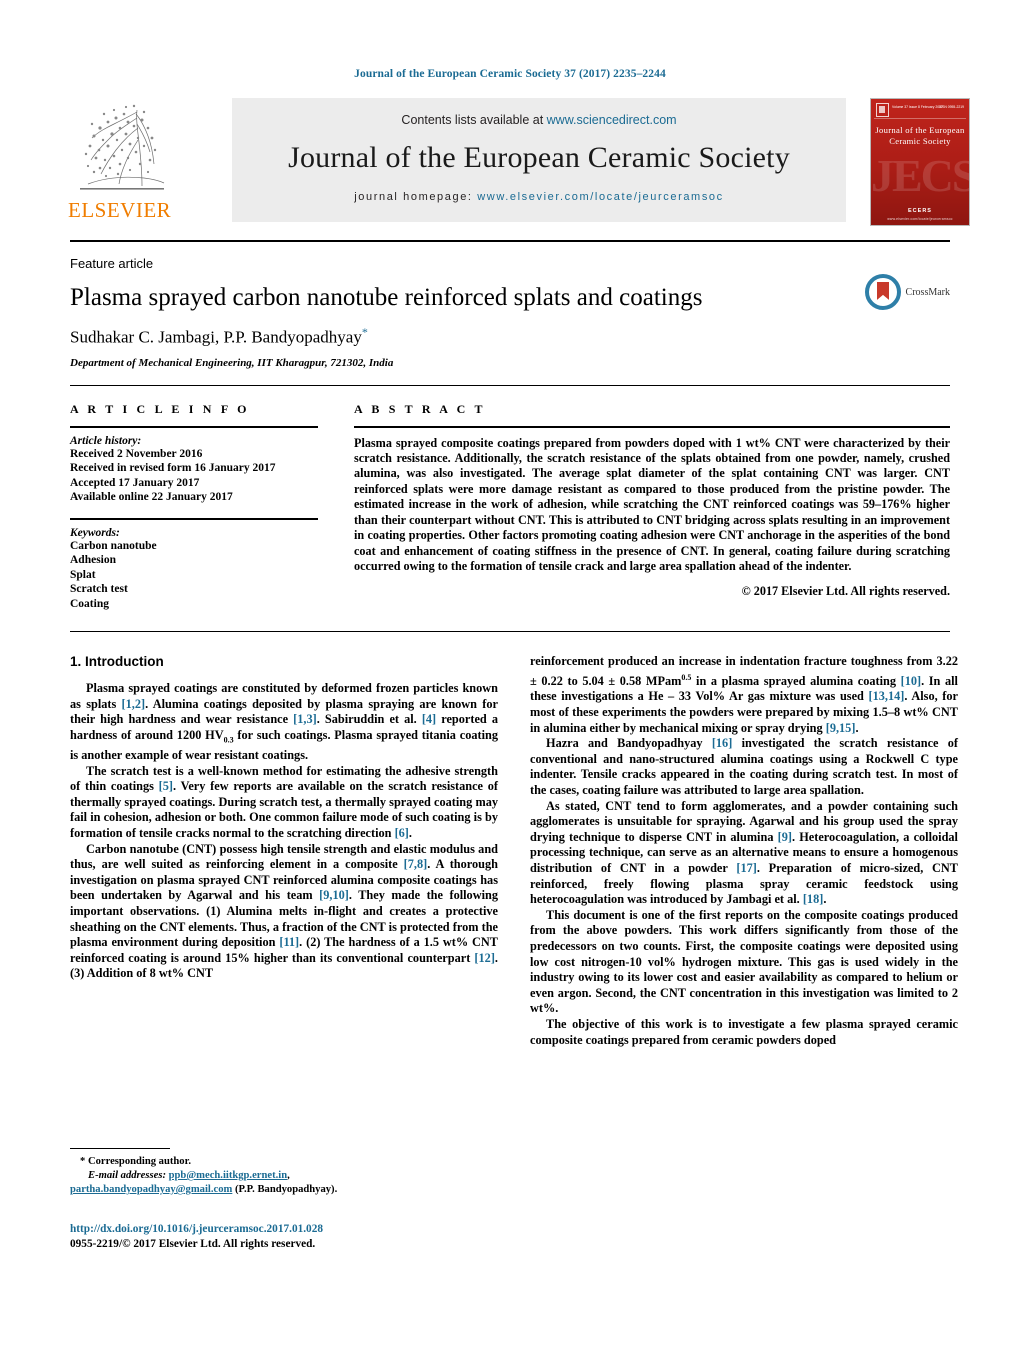  What do you see at coordinates (93, 560) in the screenshot?
I see `keyword-item: Adhesion` at bounding box center [93, 560].